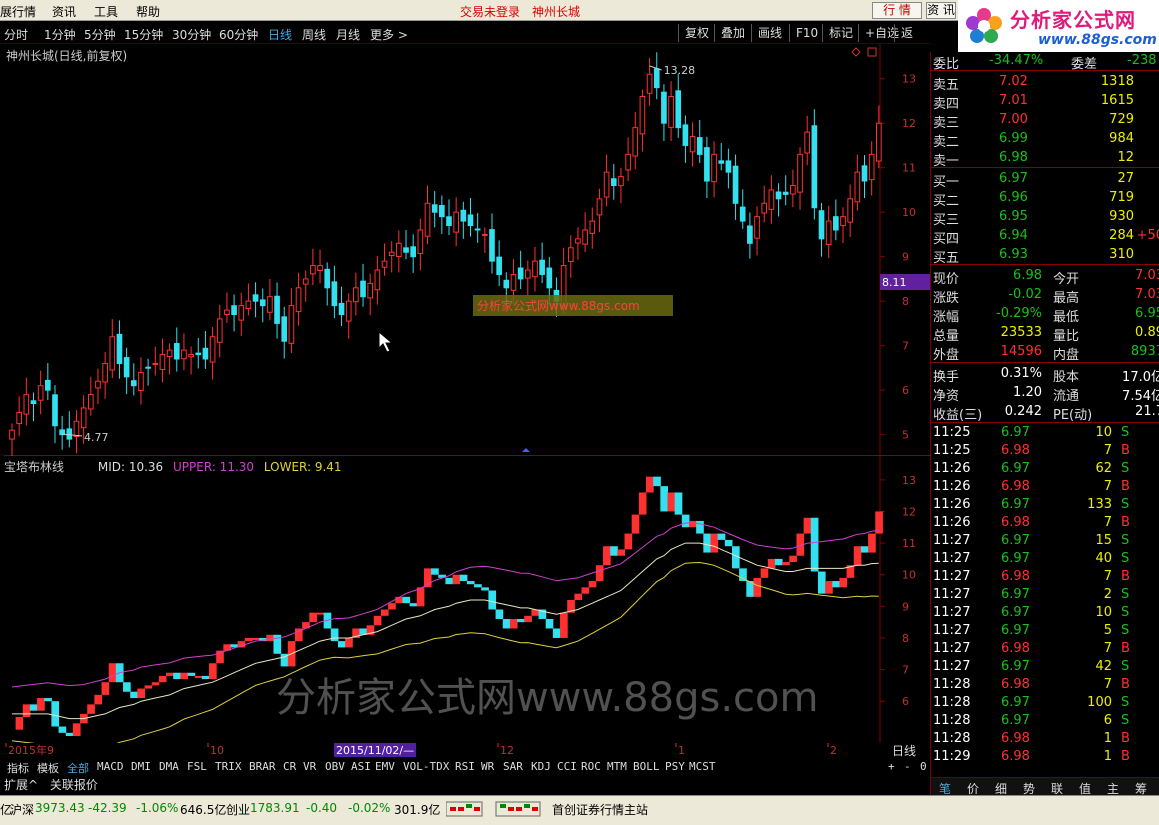 The width and height of the screenshot is (1159, 825). Describe the element at coordinates (16, 34) in the screenshot. I see `period-tab-timeshare: 分时` at that location.